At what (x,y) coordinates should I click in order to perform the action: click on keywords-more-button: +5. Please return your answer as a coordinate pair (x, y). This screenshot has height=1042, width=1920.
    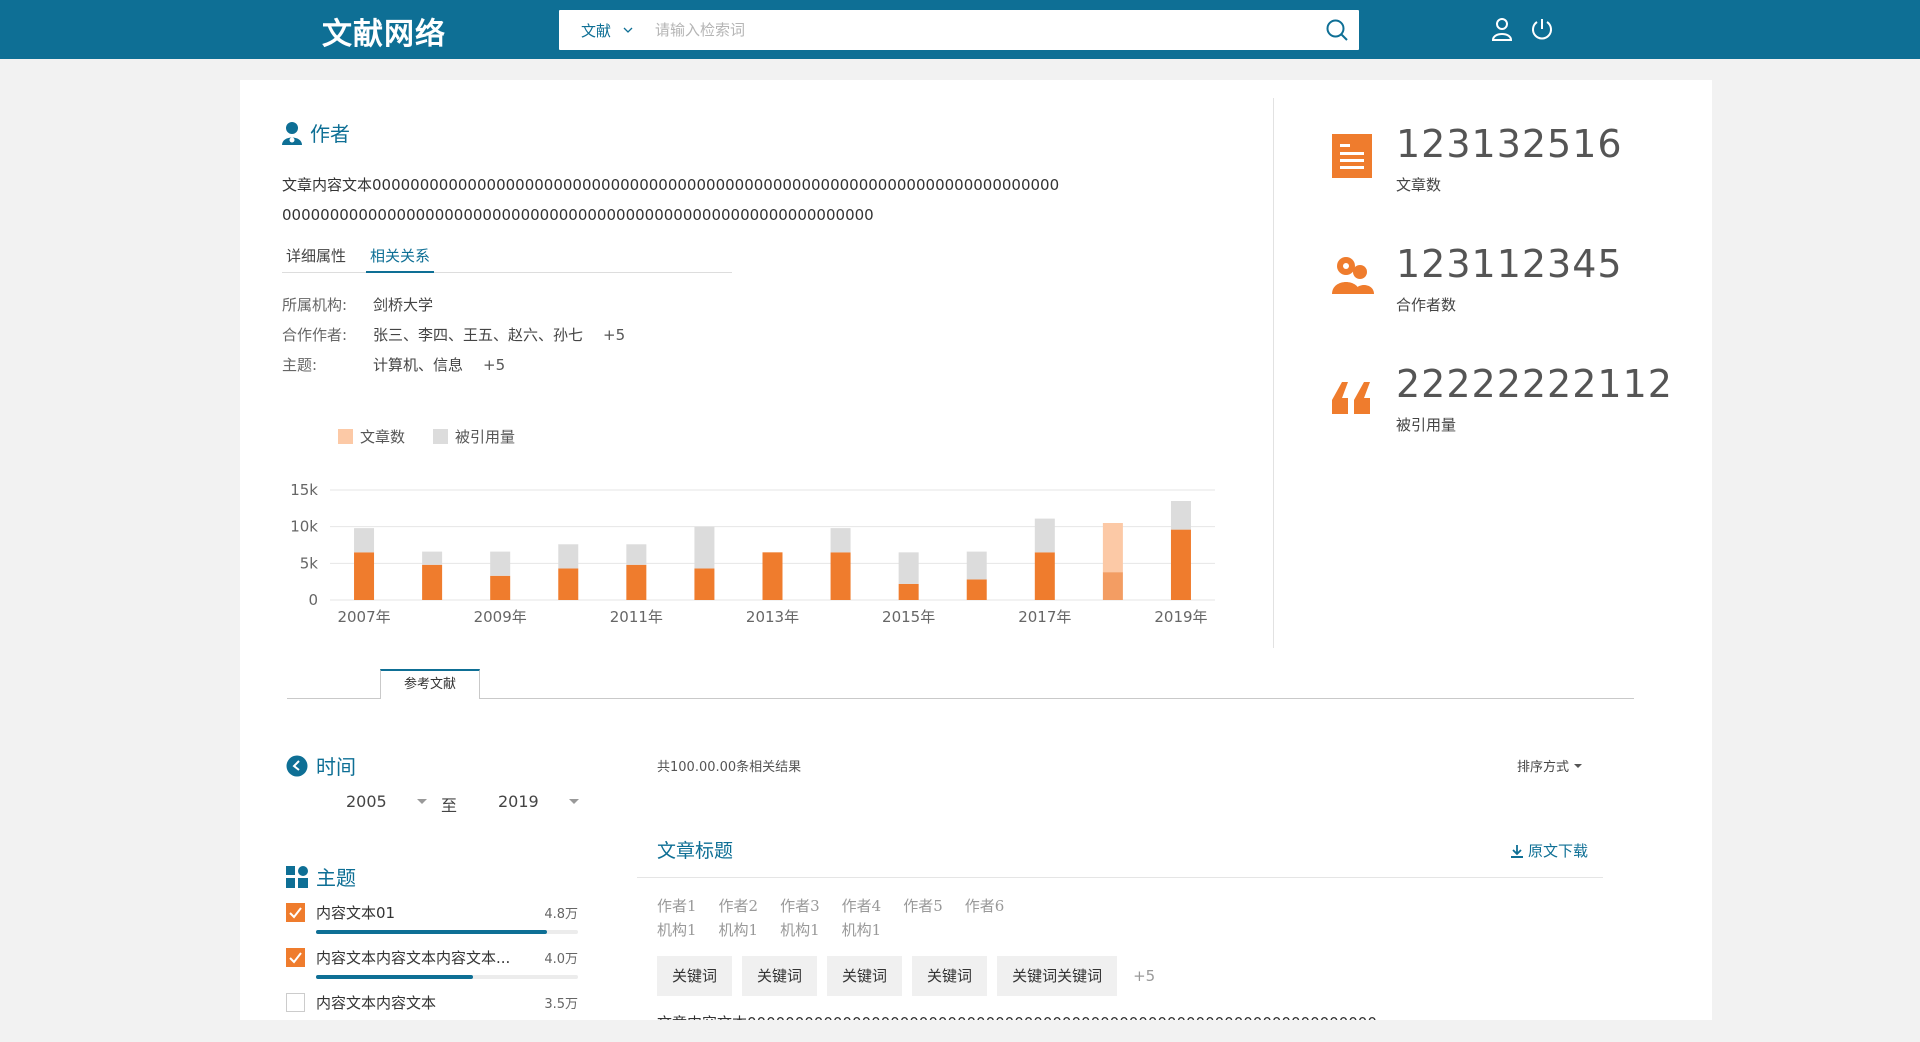
    Looking at the image, I should click on (1144, 976).